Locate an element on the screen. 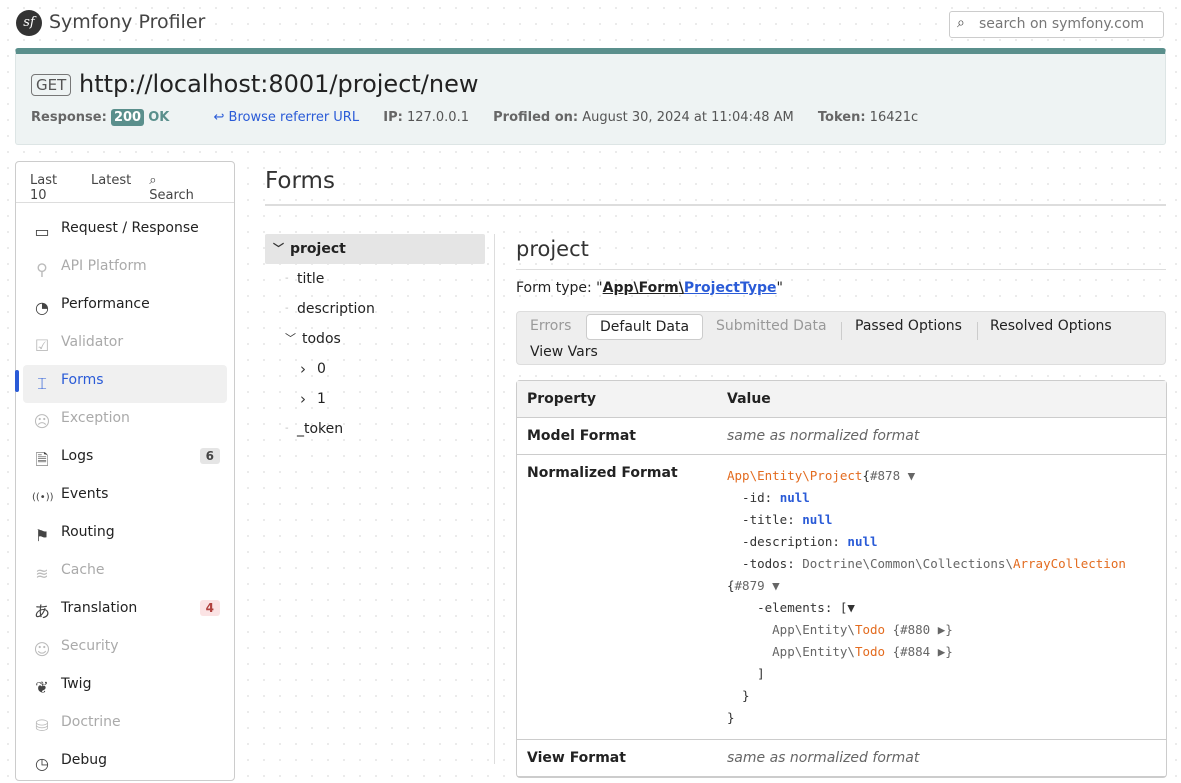 The image size is (1181, 783). sidebar-item-label: Security is located at coordinates (90, 646).